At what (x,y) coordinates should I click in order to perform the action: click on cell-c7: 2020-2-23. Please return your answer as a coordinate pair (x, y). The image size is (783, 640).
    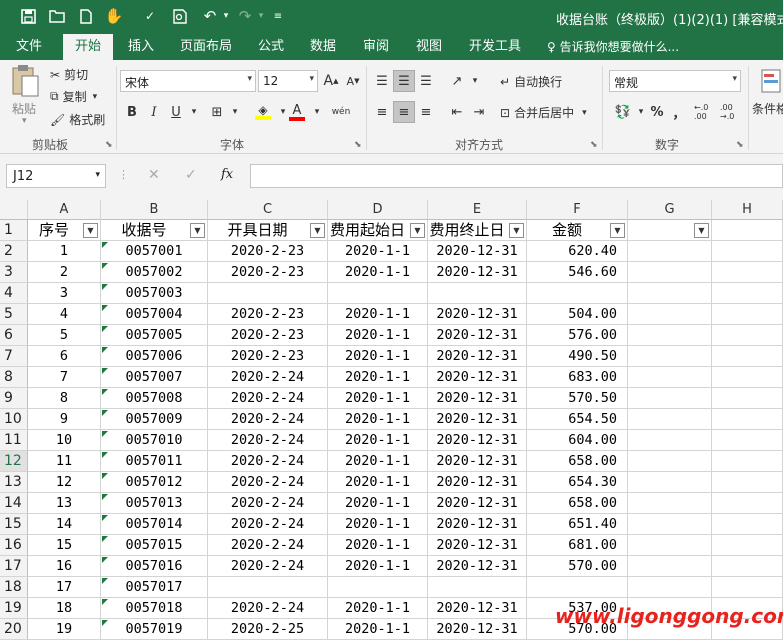
    Looking at the image, I should click on (268, 356).